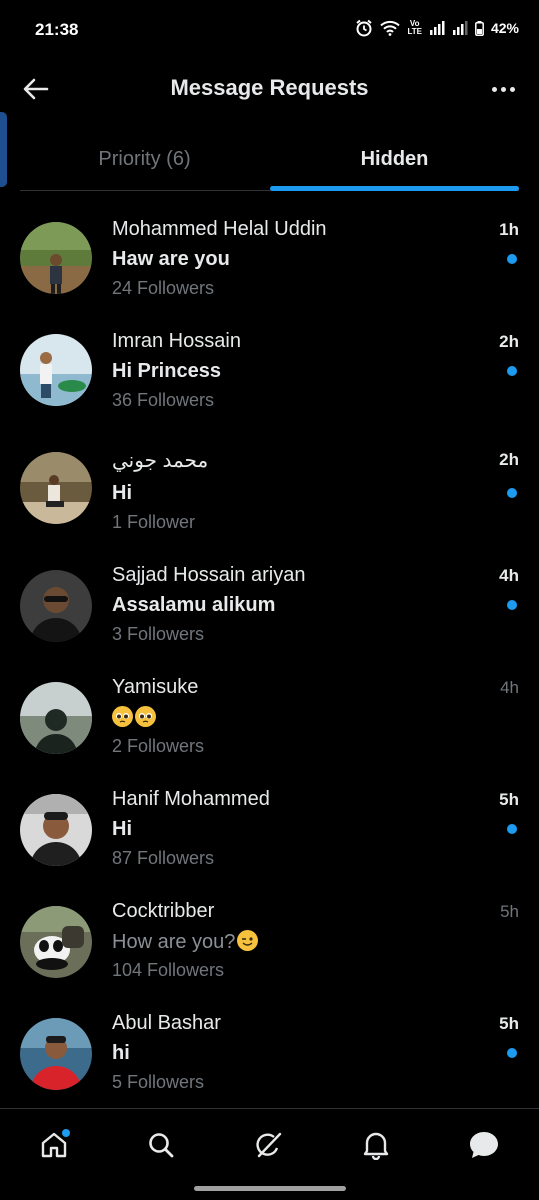 The width and height of the screenshot is (539, 1200). I want to click on follower-count: 3 Followers, so click(158, 634).